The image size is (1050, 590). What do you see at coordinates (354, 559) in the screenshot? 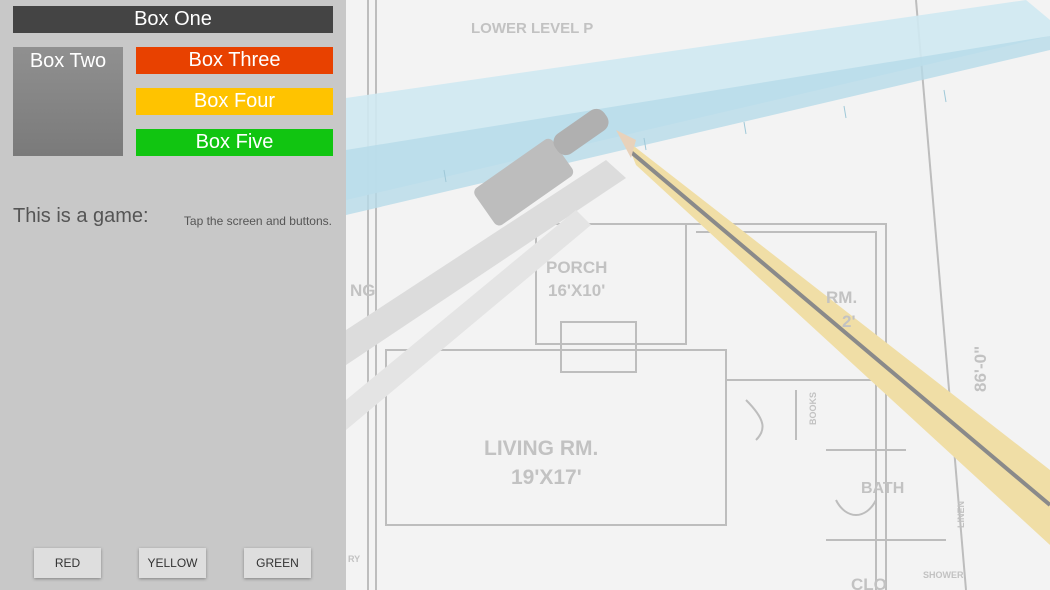
I see `blueprint-ry-text: RY` at bounding box center [354, 559].